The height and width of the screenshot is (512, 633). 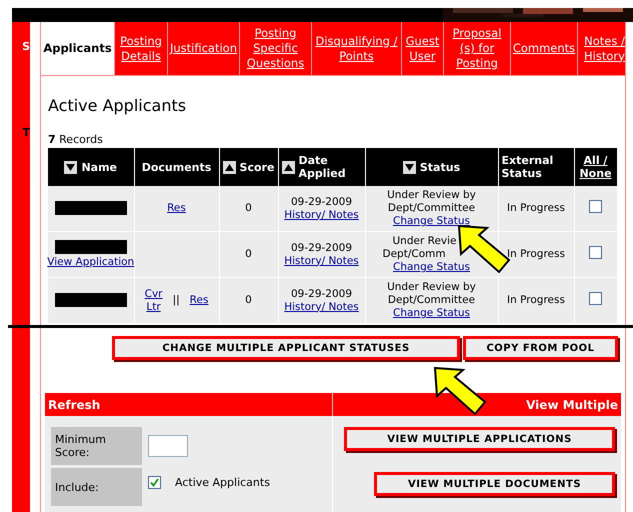 I want to click on sidebar-text: T, so click(x=26, y=133).